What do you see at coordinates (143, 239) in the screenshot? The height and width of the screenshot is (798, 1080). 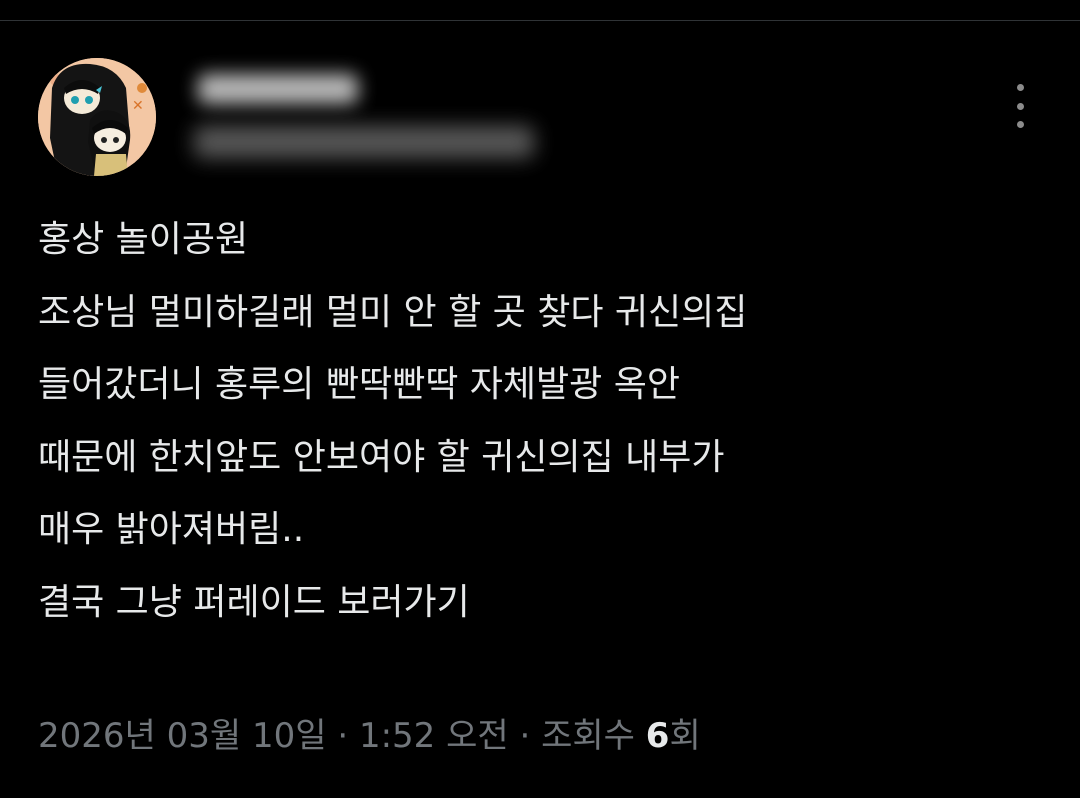 I see `tweet-line: 홍상 놀이공원` at bounding box center [143, 239].